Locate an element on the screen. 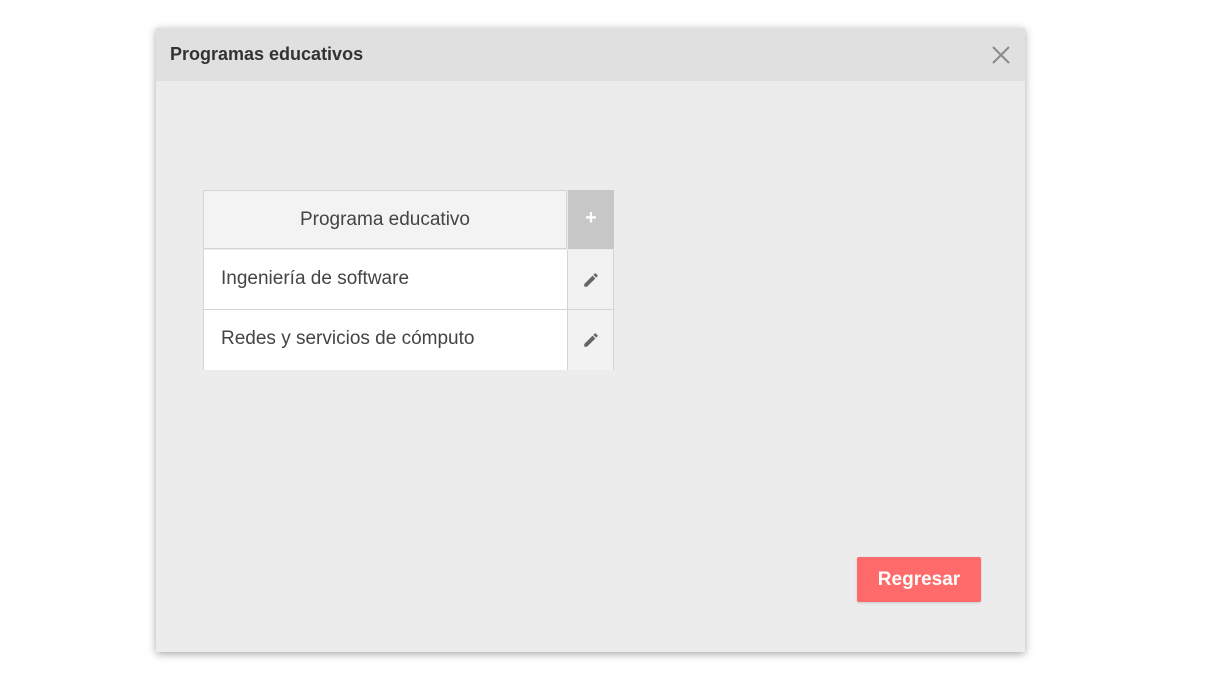 Image resolution: width=1205 pixels, height=683 pixels. table-cell: Ingeniería de software is located at coordinates (385, 280).